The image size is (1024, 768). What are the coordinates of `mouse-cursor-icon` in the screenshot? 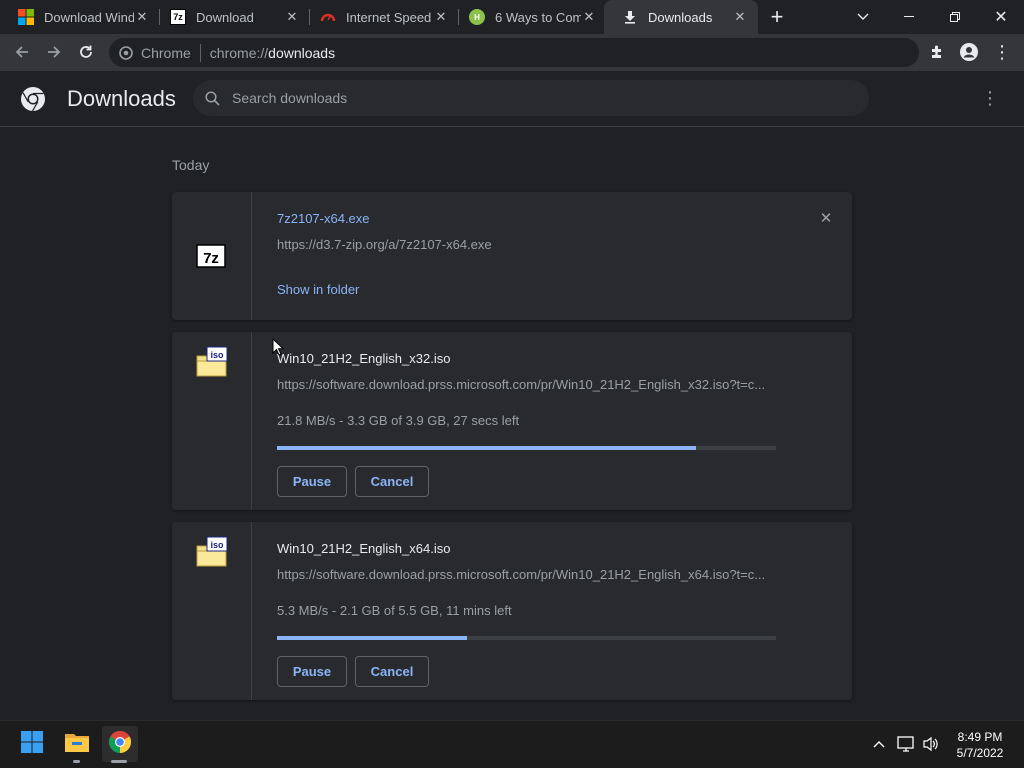 It's located at (278, 349).